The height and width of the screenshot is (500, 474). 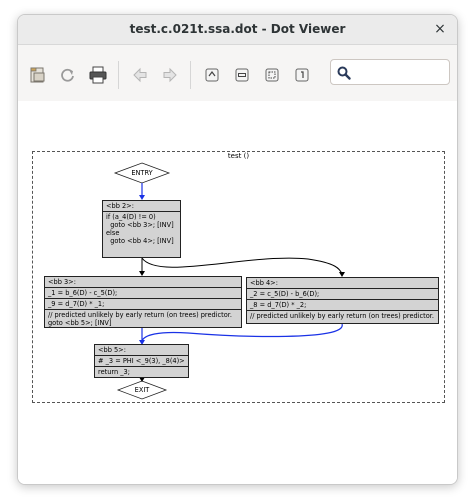 I want to click on bb4-line1: _2 = c_5(D) - b_6(D);, so click(x=342, y=293).